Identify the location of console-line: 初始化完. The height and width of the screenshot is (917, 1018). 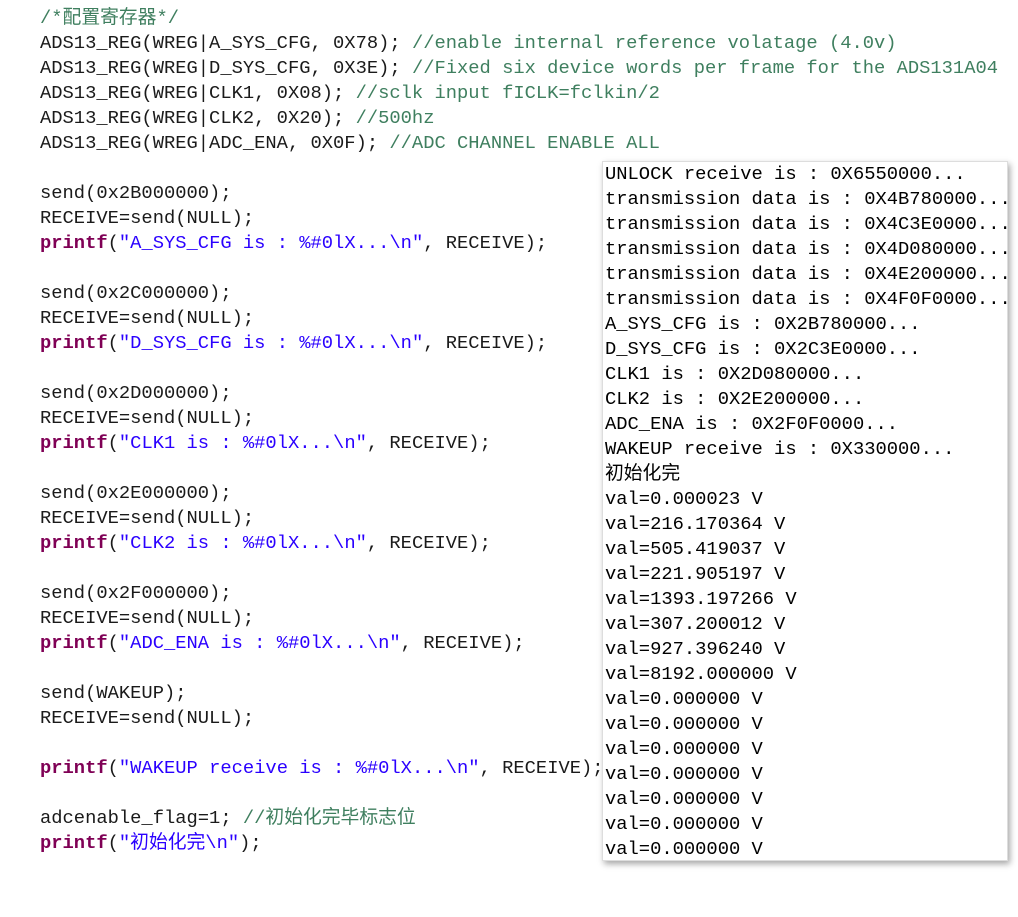
(643, 474).